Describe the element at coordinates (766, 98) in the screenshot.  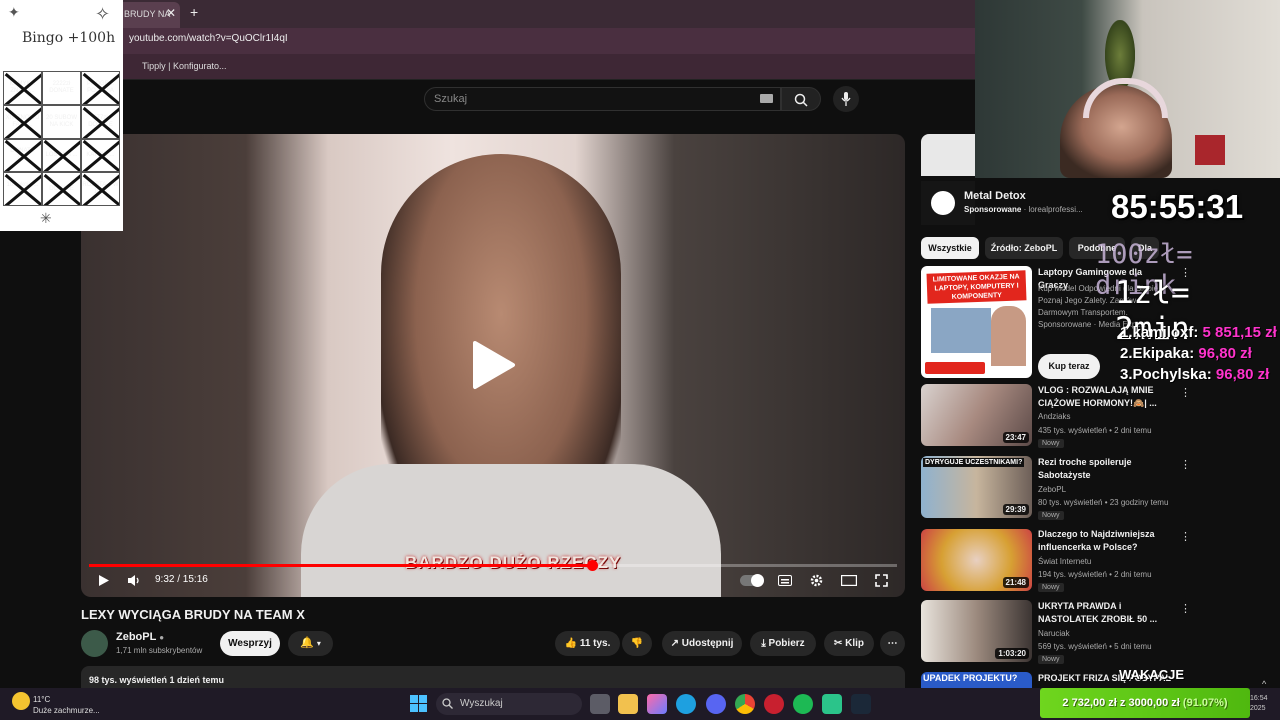
I see `keyboard-icon` at that location.